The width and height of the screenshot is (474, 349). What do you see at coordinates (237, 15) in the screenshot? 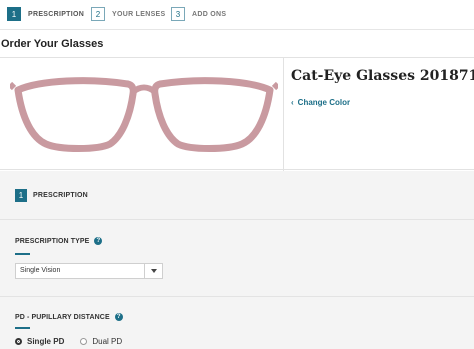
I see `checkout-steps: 1 PRESCRIPTION 2 YOUR LENSES 3 ADD ONS` at bounding box center [237, 15].